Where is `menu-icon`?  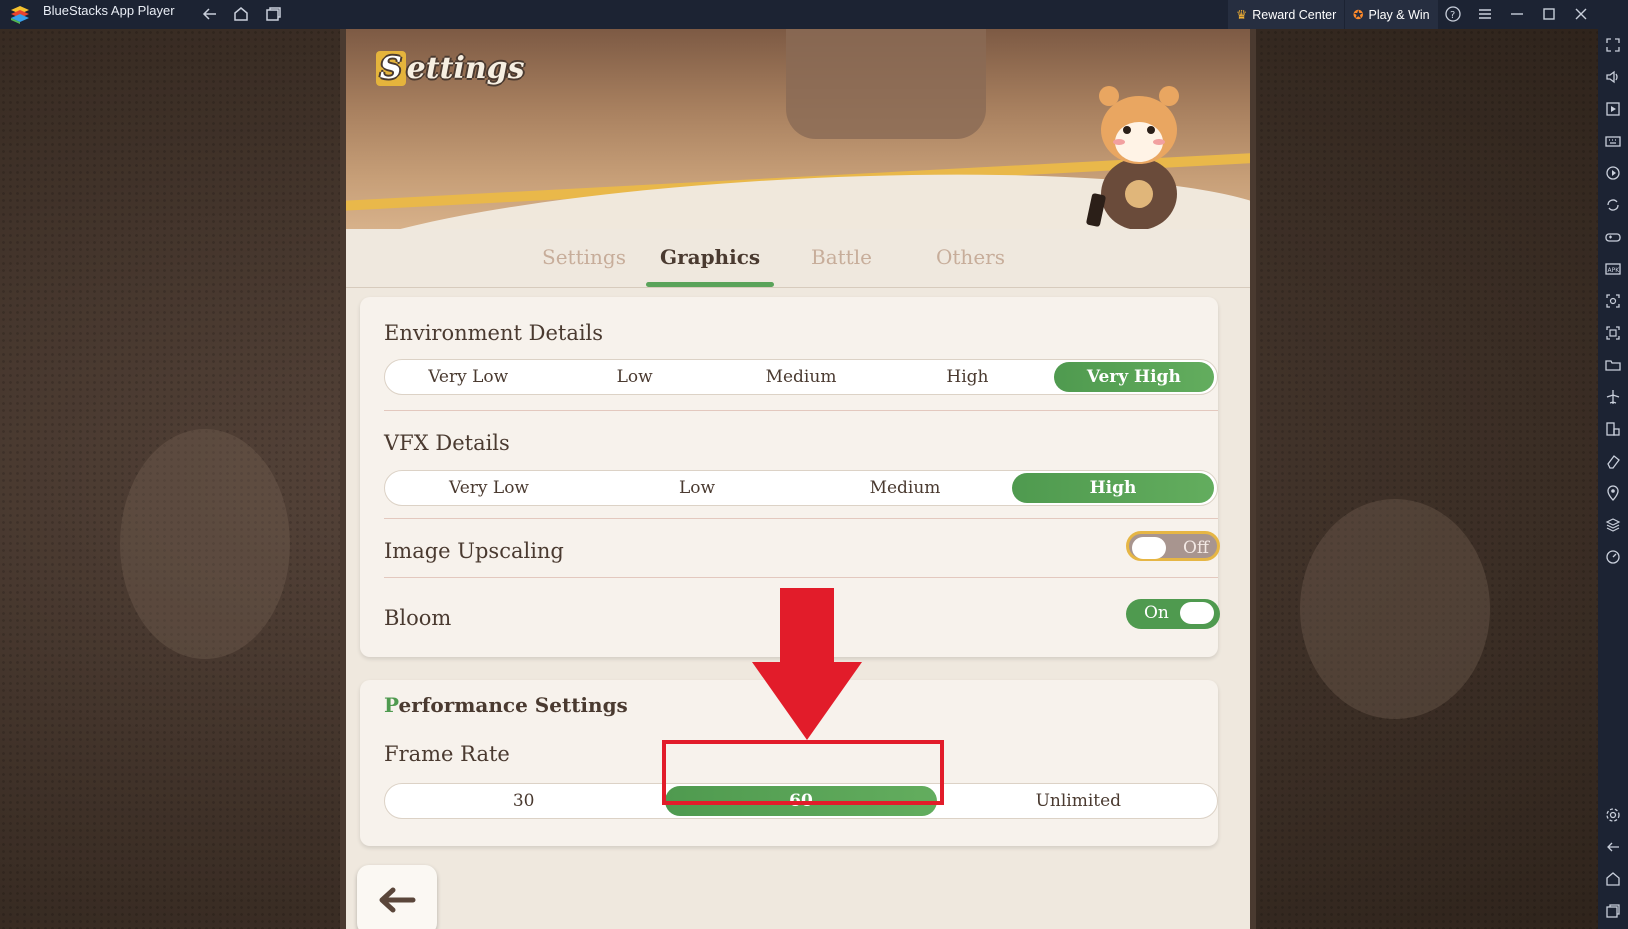
menu-icon is located at coordinates (1485, 14).